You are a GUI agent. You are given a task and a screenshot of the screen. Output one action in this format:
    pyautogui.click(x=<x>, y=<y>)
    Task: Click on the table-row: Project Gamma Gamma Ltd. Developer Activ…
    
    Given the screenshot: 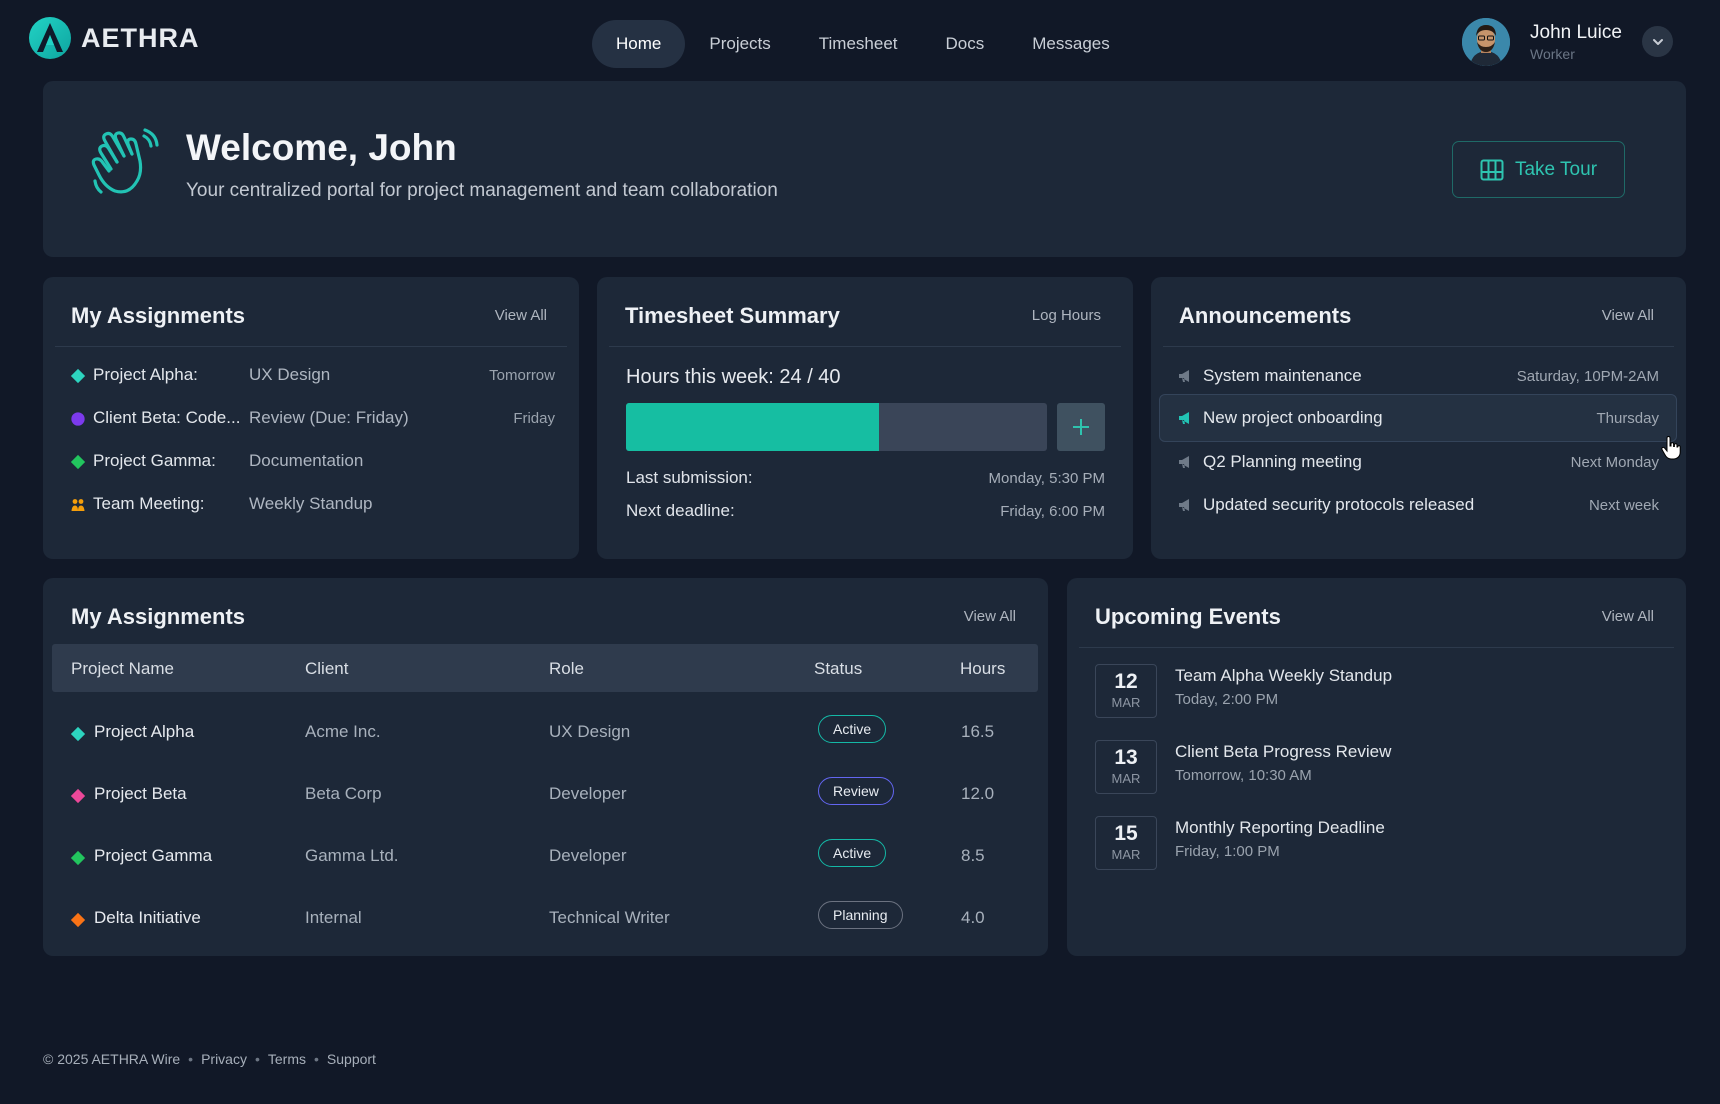 What is the action you would take?
    pyautogui.click(x=545, y=857)
    